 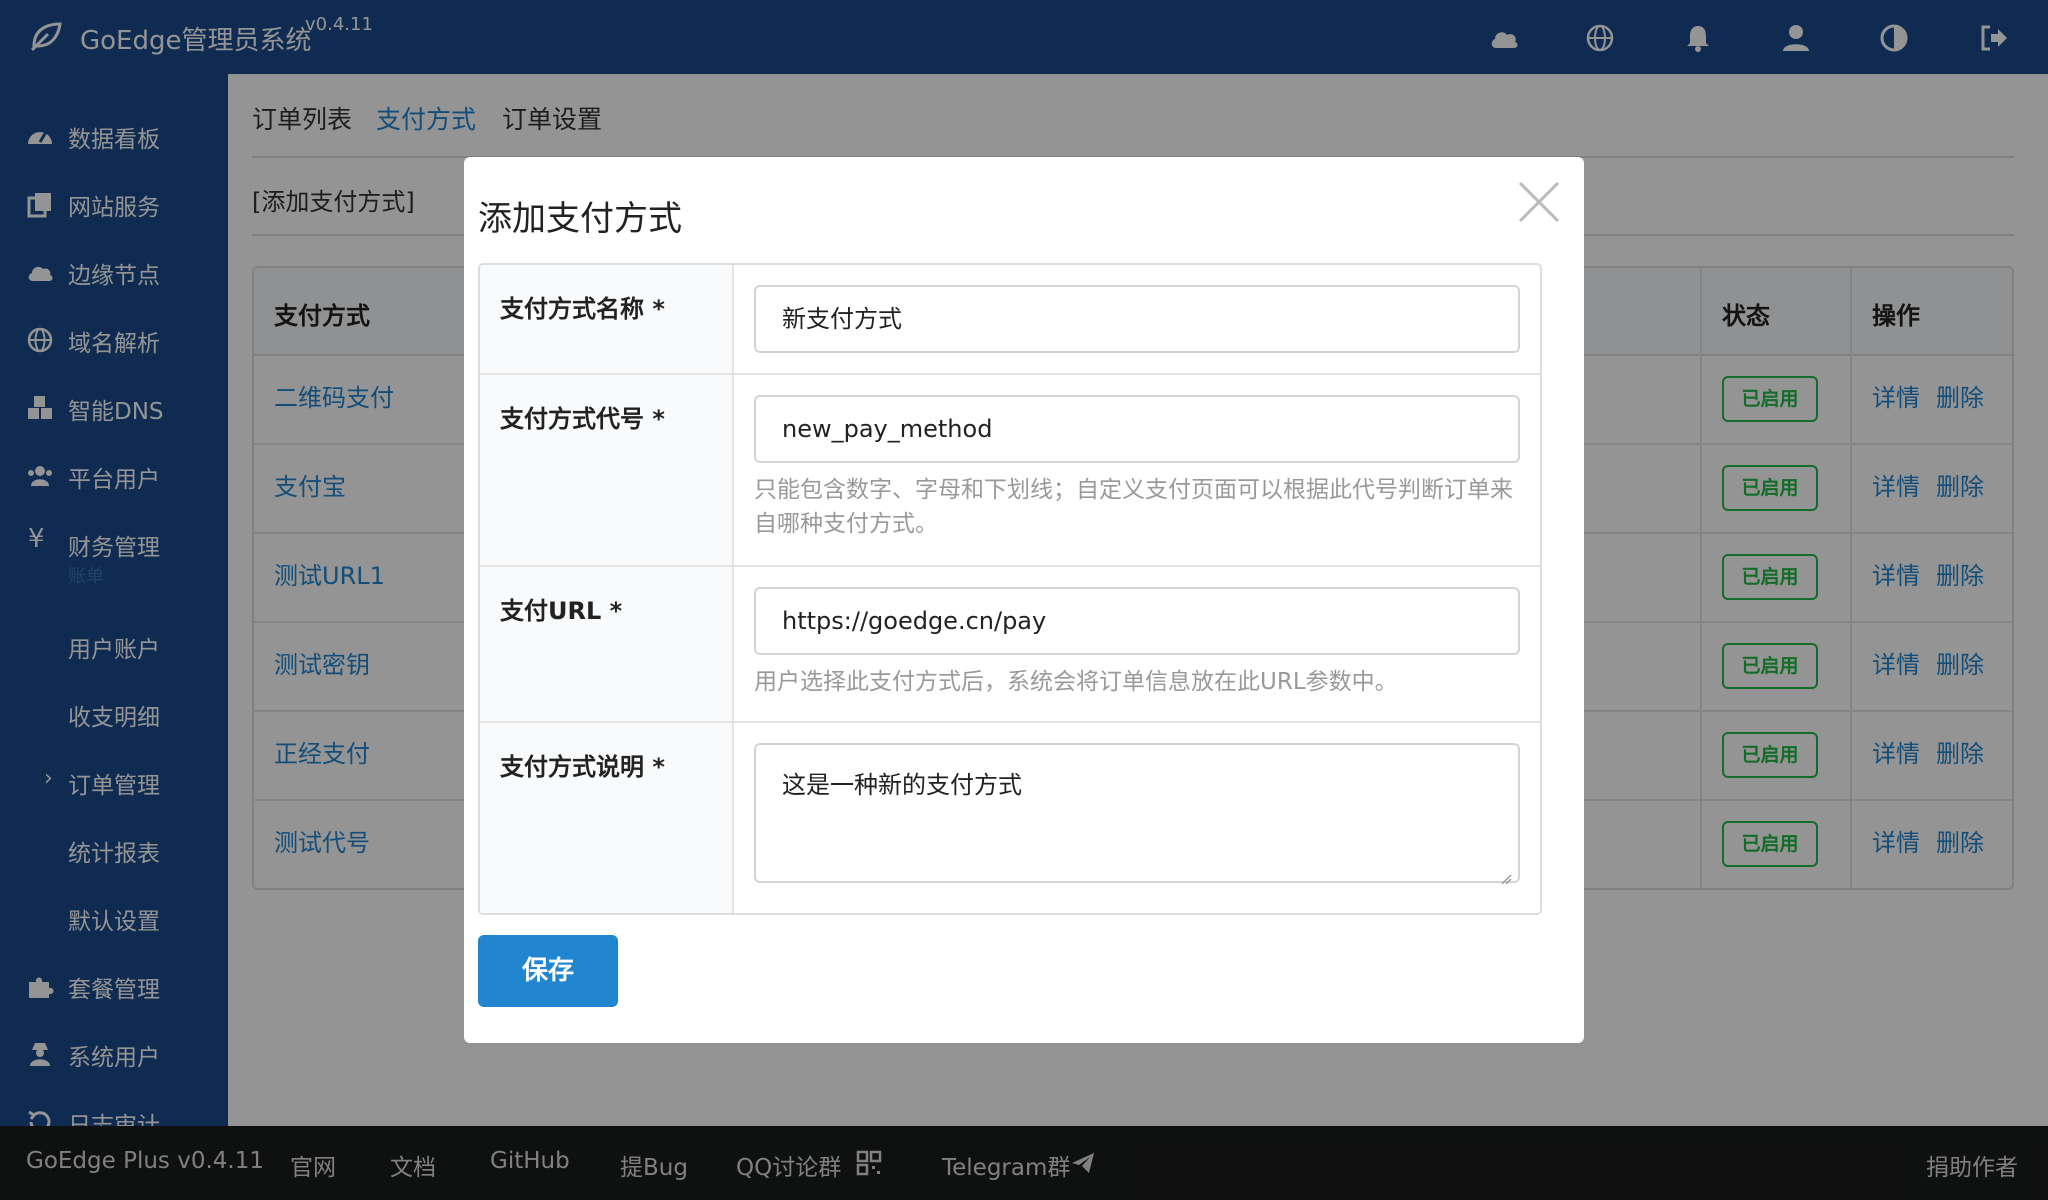 I want to click on payment-name-input: 新支付方式, so click(x=1137, y=319).